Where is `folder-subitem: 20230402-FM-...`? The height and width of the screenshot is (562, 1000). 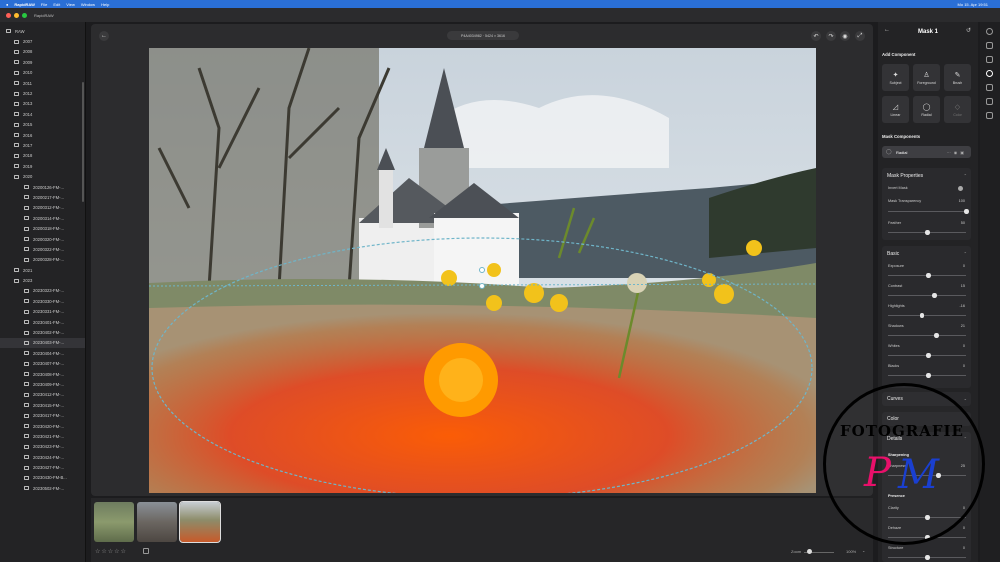
folder-subitem: 20230402-FM-... is located at coordinates (42, 332).